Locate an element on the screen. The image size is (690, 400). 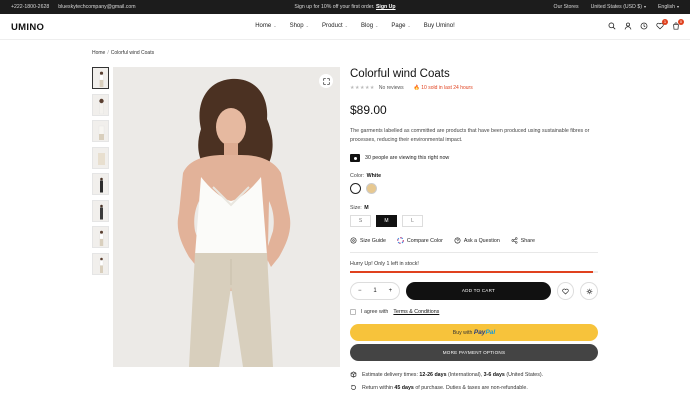
size-option-s: S is located at coordinates (360, 221).